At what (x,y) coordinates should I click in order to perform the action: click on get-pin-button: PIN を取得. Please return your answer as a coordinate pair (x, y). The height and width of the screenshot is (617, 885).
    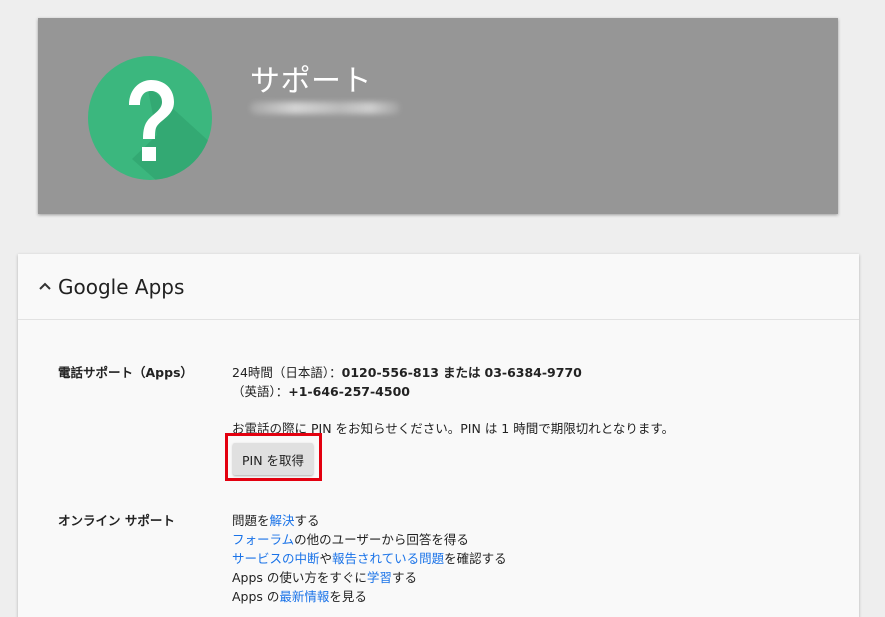
    Looking at the image, I should click on (273, 459).